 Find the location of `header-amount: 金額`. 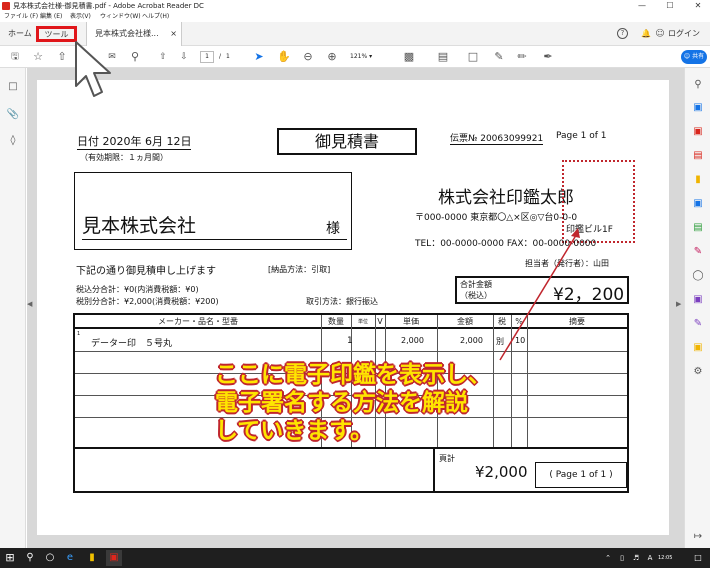

header-amount: 金額 is located at coordinates (465, 321).